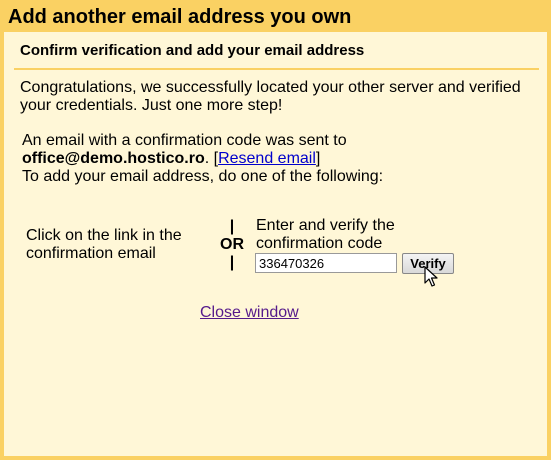 The height and width of the screenshot is (460, 551). I want to click on or-bar-top: |, so click(232, 226).